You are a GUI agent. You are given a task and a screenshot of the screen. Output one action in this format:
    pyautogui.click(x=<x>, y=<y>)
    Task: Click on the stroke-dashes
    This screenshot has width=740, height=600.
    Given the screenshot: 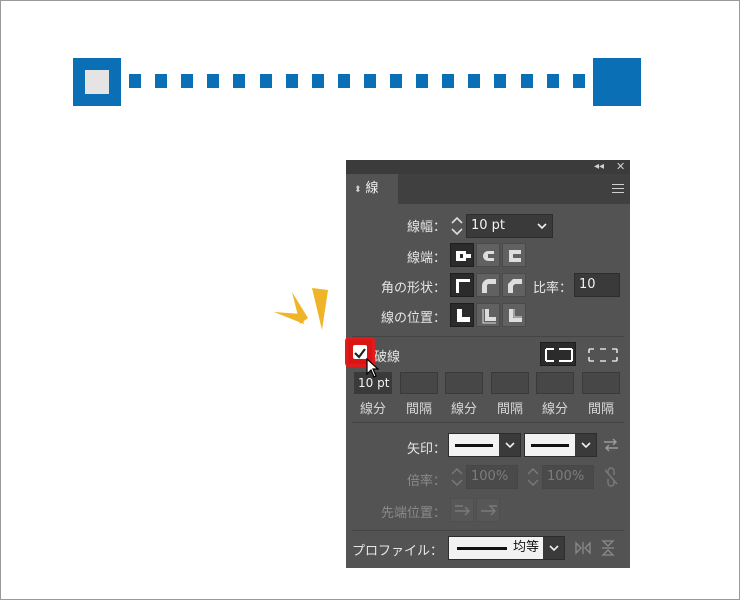 What is the action you would take?
    pyautogui.click(x=357, y=82)
    